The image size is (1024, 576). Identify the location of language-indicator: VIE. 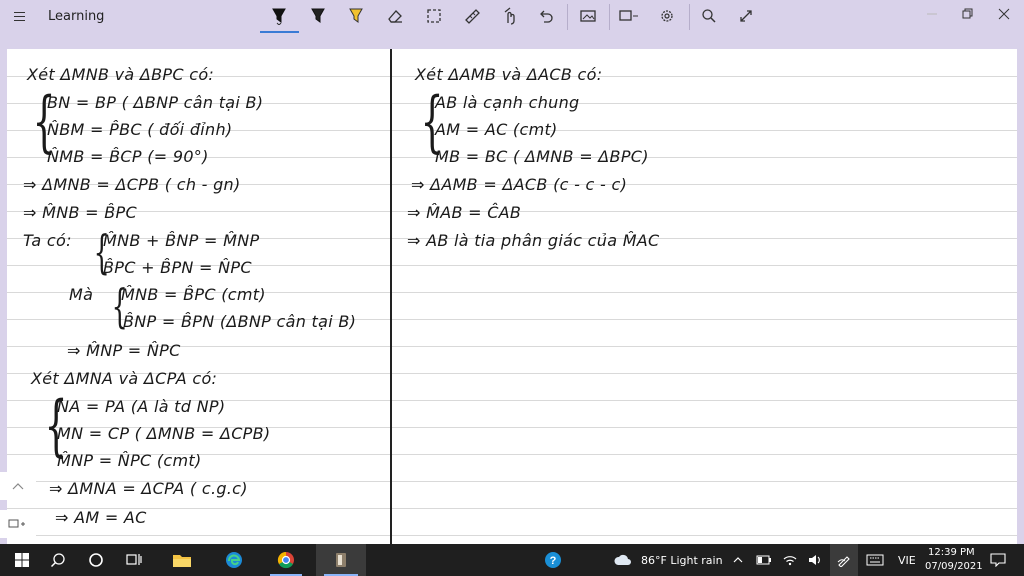
(907, 560).